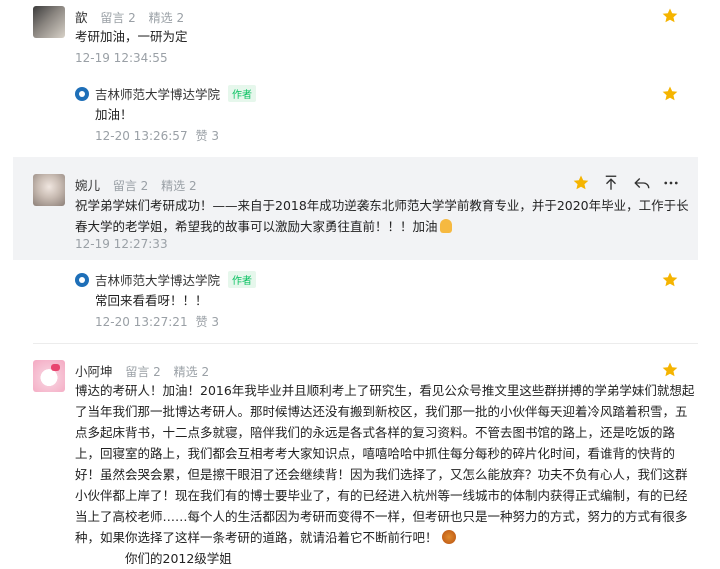 This screenshot has height=569, width=720. I want to click on muscle-emoji-icon, so click(445, 226).